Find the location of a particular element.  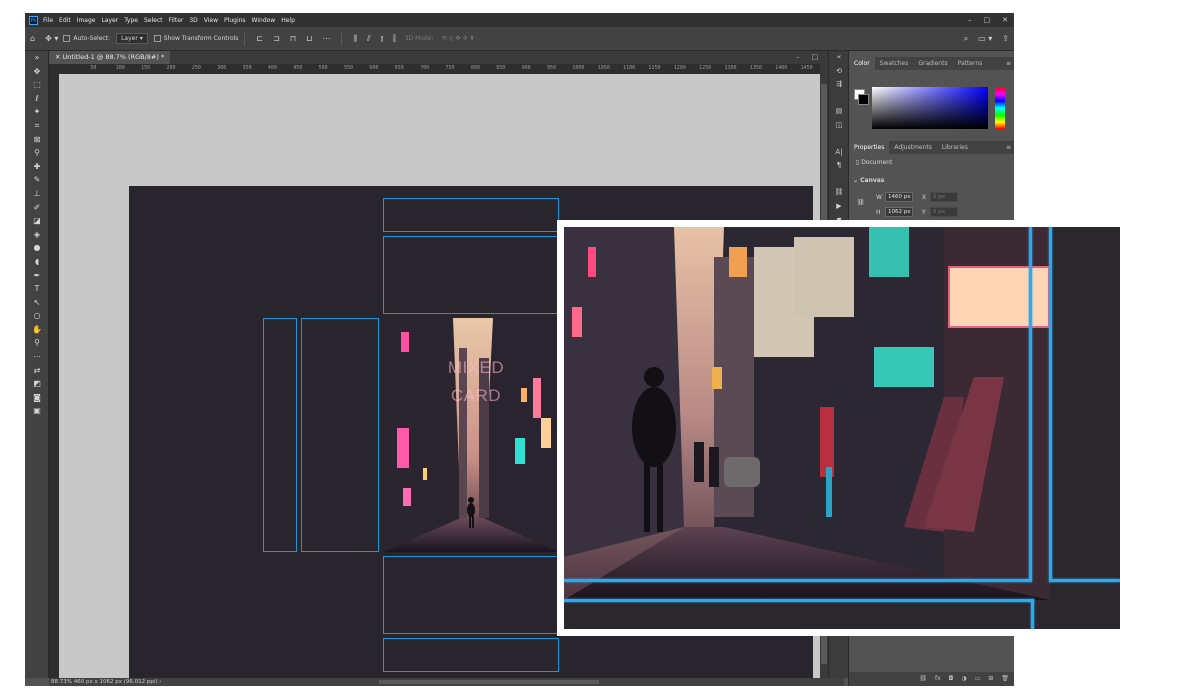

maximize-button: □ is located at coordinates (987, 20).